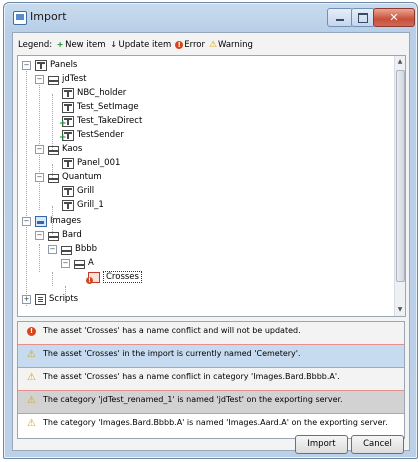 This screenshot has height=462, width=420. Describe the element at coordinates (85, 45) in the screenshot. I see `legend-new-item-label: New item` at that location.